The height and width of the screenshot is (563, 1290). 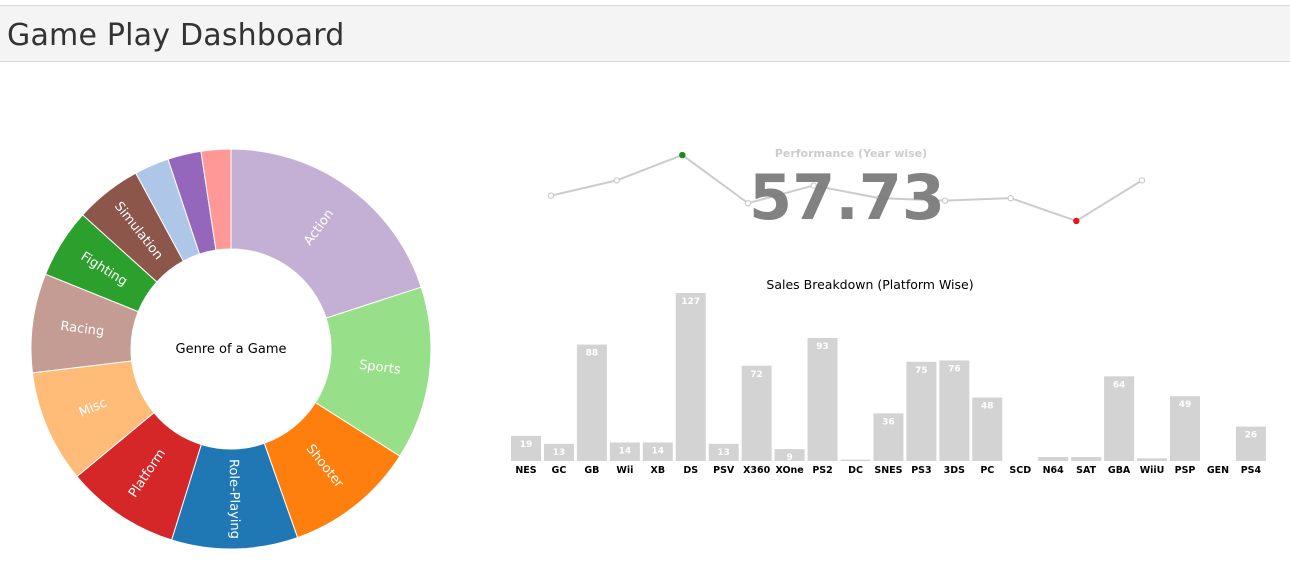 What do you see at coordinates (954, 410) in the screenshot?
I see `sales-bar-3ds` at bounding box center [954, 410].